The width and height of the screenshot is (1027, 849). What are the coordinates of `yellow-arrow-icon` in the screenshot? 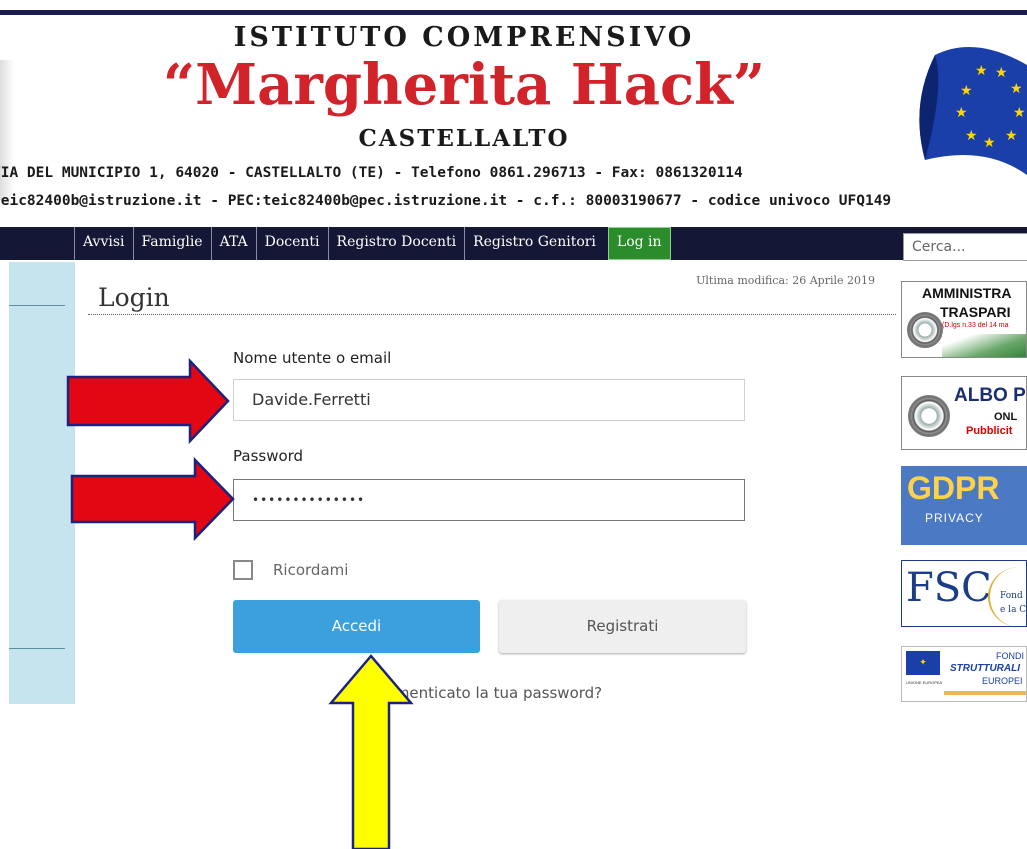 It's located at (371, 751).